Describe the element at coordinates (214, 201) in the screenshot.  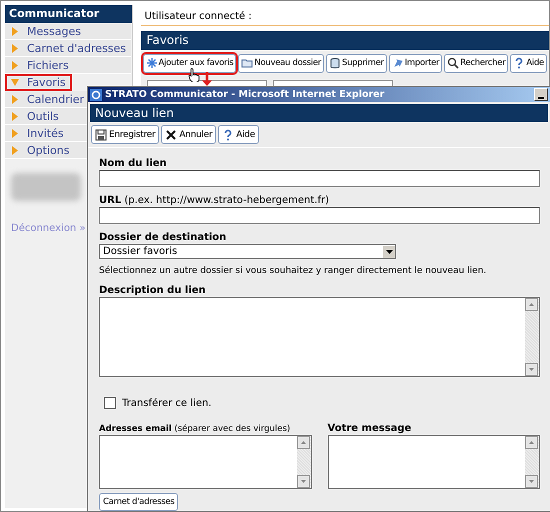
I see `field-label: URL (p.ex. http://www.strato-hebergement.fr)` at that location.